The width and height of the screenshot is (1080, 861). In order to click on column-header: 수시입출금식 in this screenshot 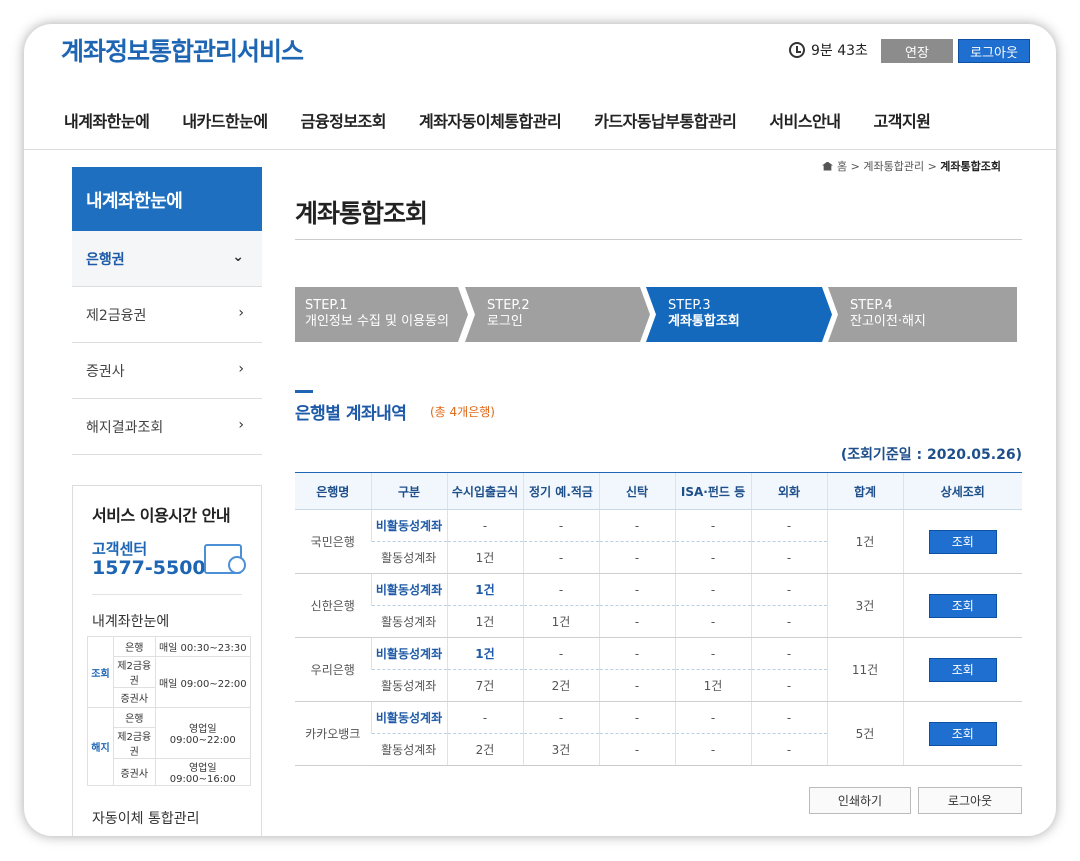, I will do `click(484, 491)`.